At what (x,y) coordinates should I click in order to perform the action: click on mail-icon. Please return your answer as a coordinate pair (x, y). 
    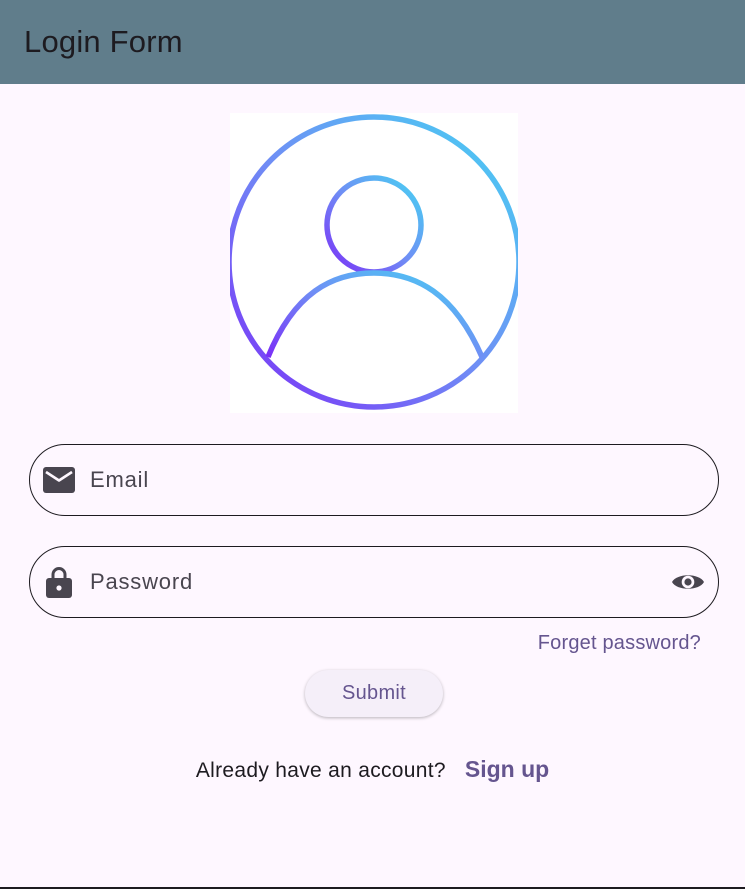
    Looking at the image, I should click on (59, 480).